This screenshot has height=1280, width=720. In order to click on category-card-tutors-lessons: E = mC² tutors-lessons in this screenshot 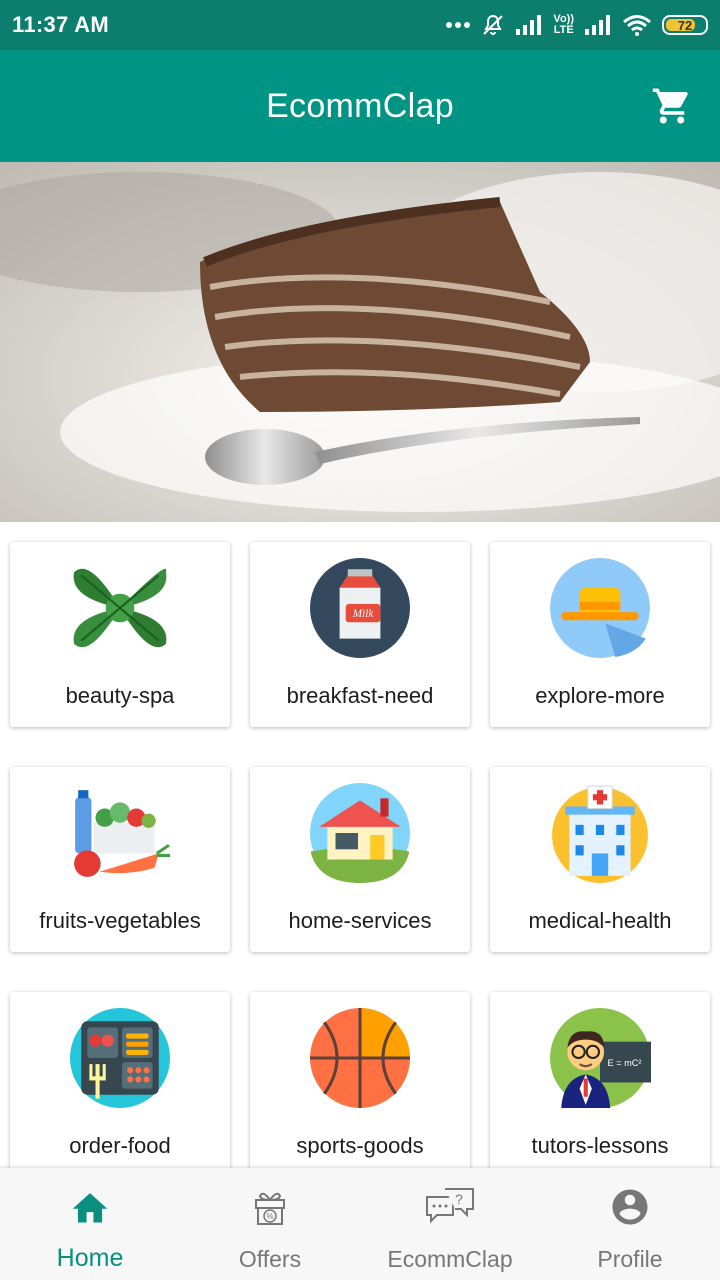, I will do `click(600, 1084)`.